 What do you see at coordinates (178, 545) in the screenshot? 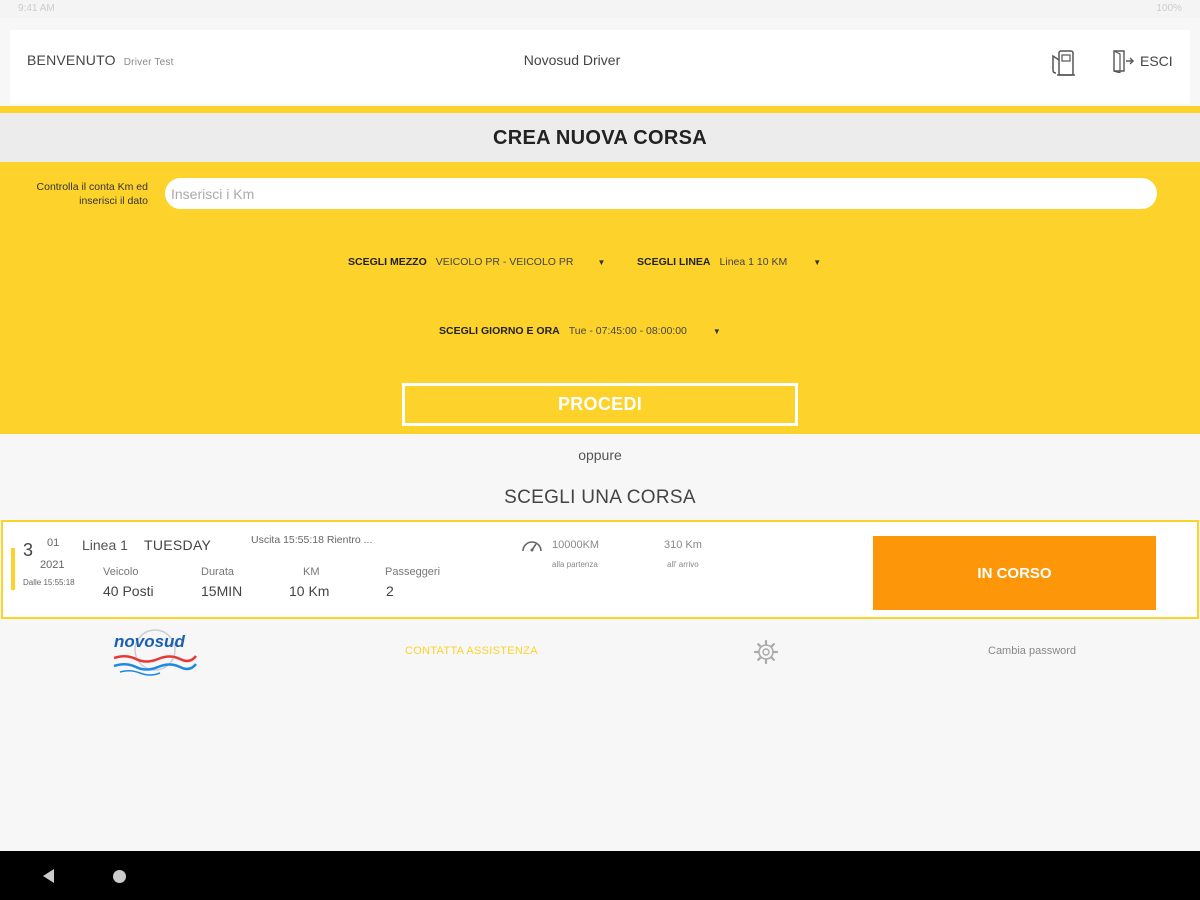
I see `ride-weekday: TUESDAY` at bounding box center [178, 545].